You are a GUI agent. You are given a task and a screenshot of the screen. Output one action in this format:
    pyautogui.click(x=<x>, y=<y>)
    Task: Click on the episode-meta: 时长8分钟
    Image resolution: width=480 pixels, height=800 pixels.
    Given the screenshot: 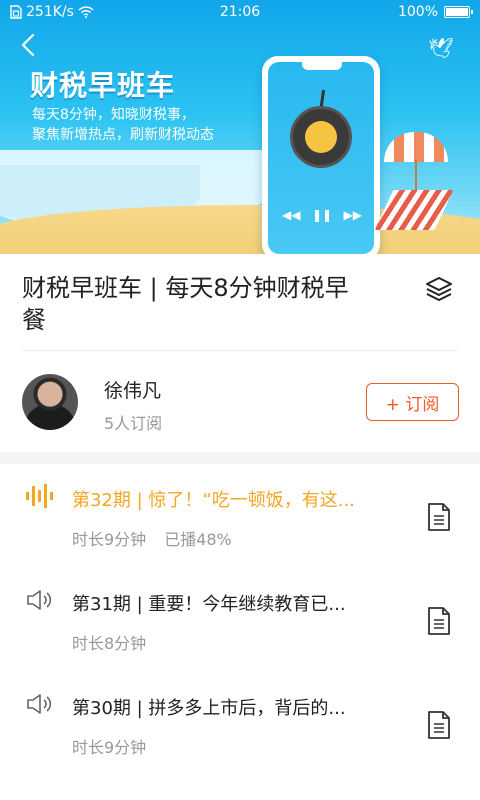 What is the action you would take?
    pyautogui.click(x=109, y=642)
    